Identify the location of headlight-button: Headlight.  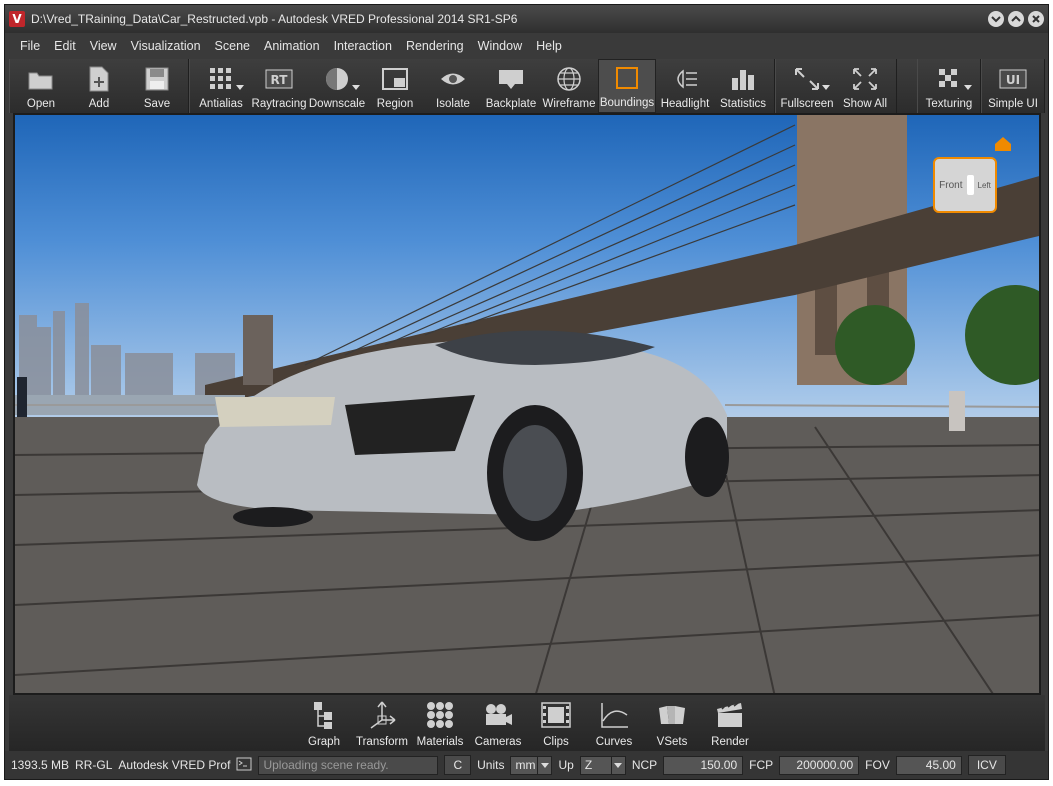
(685, 86).